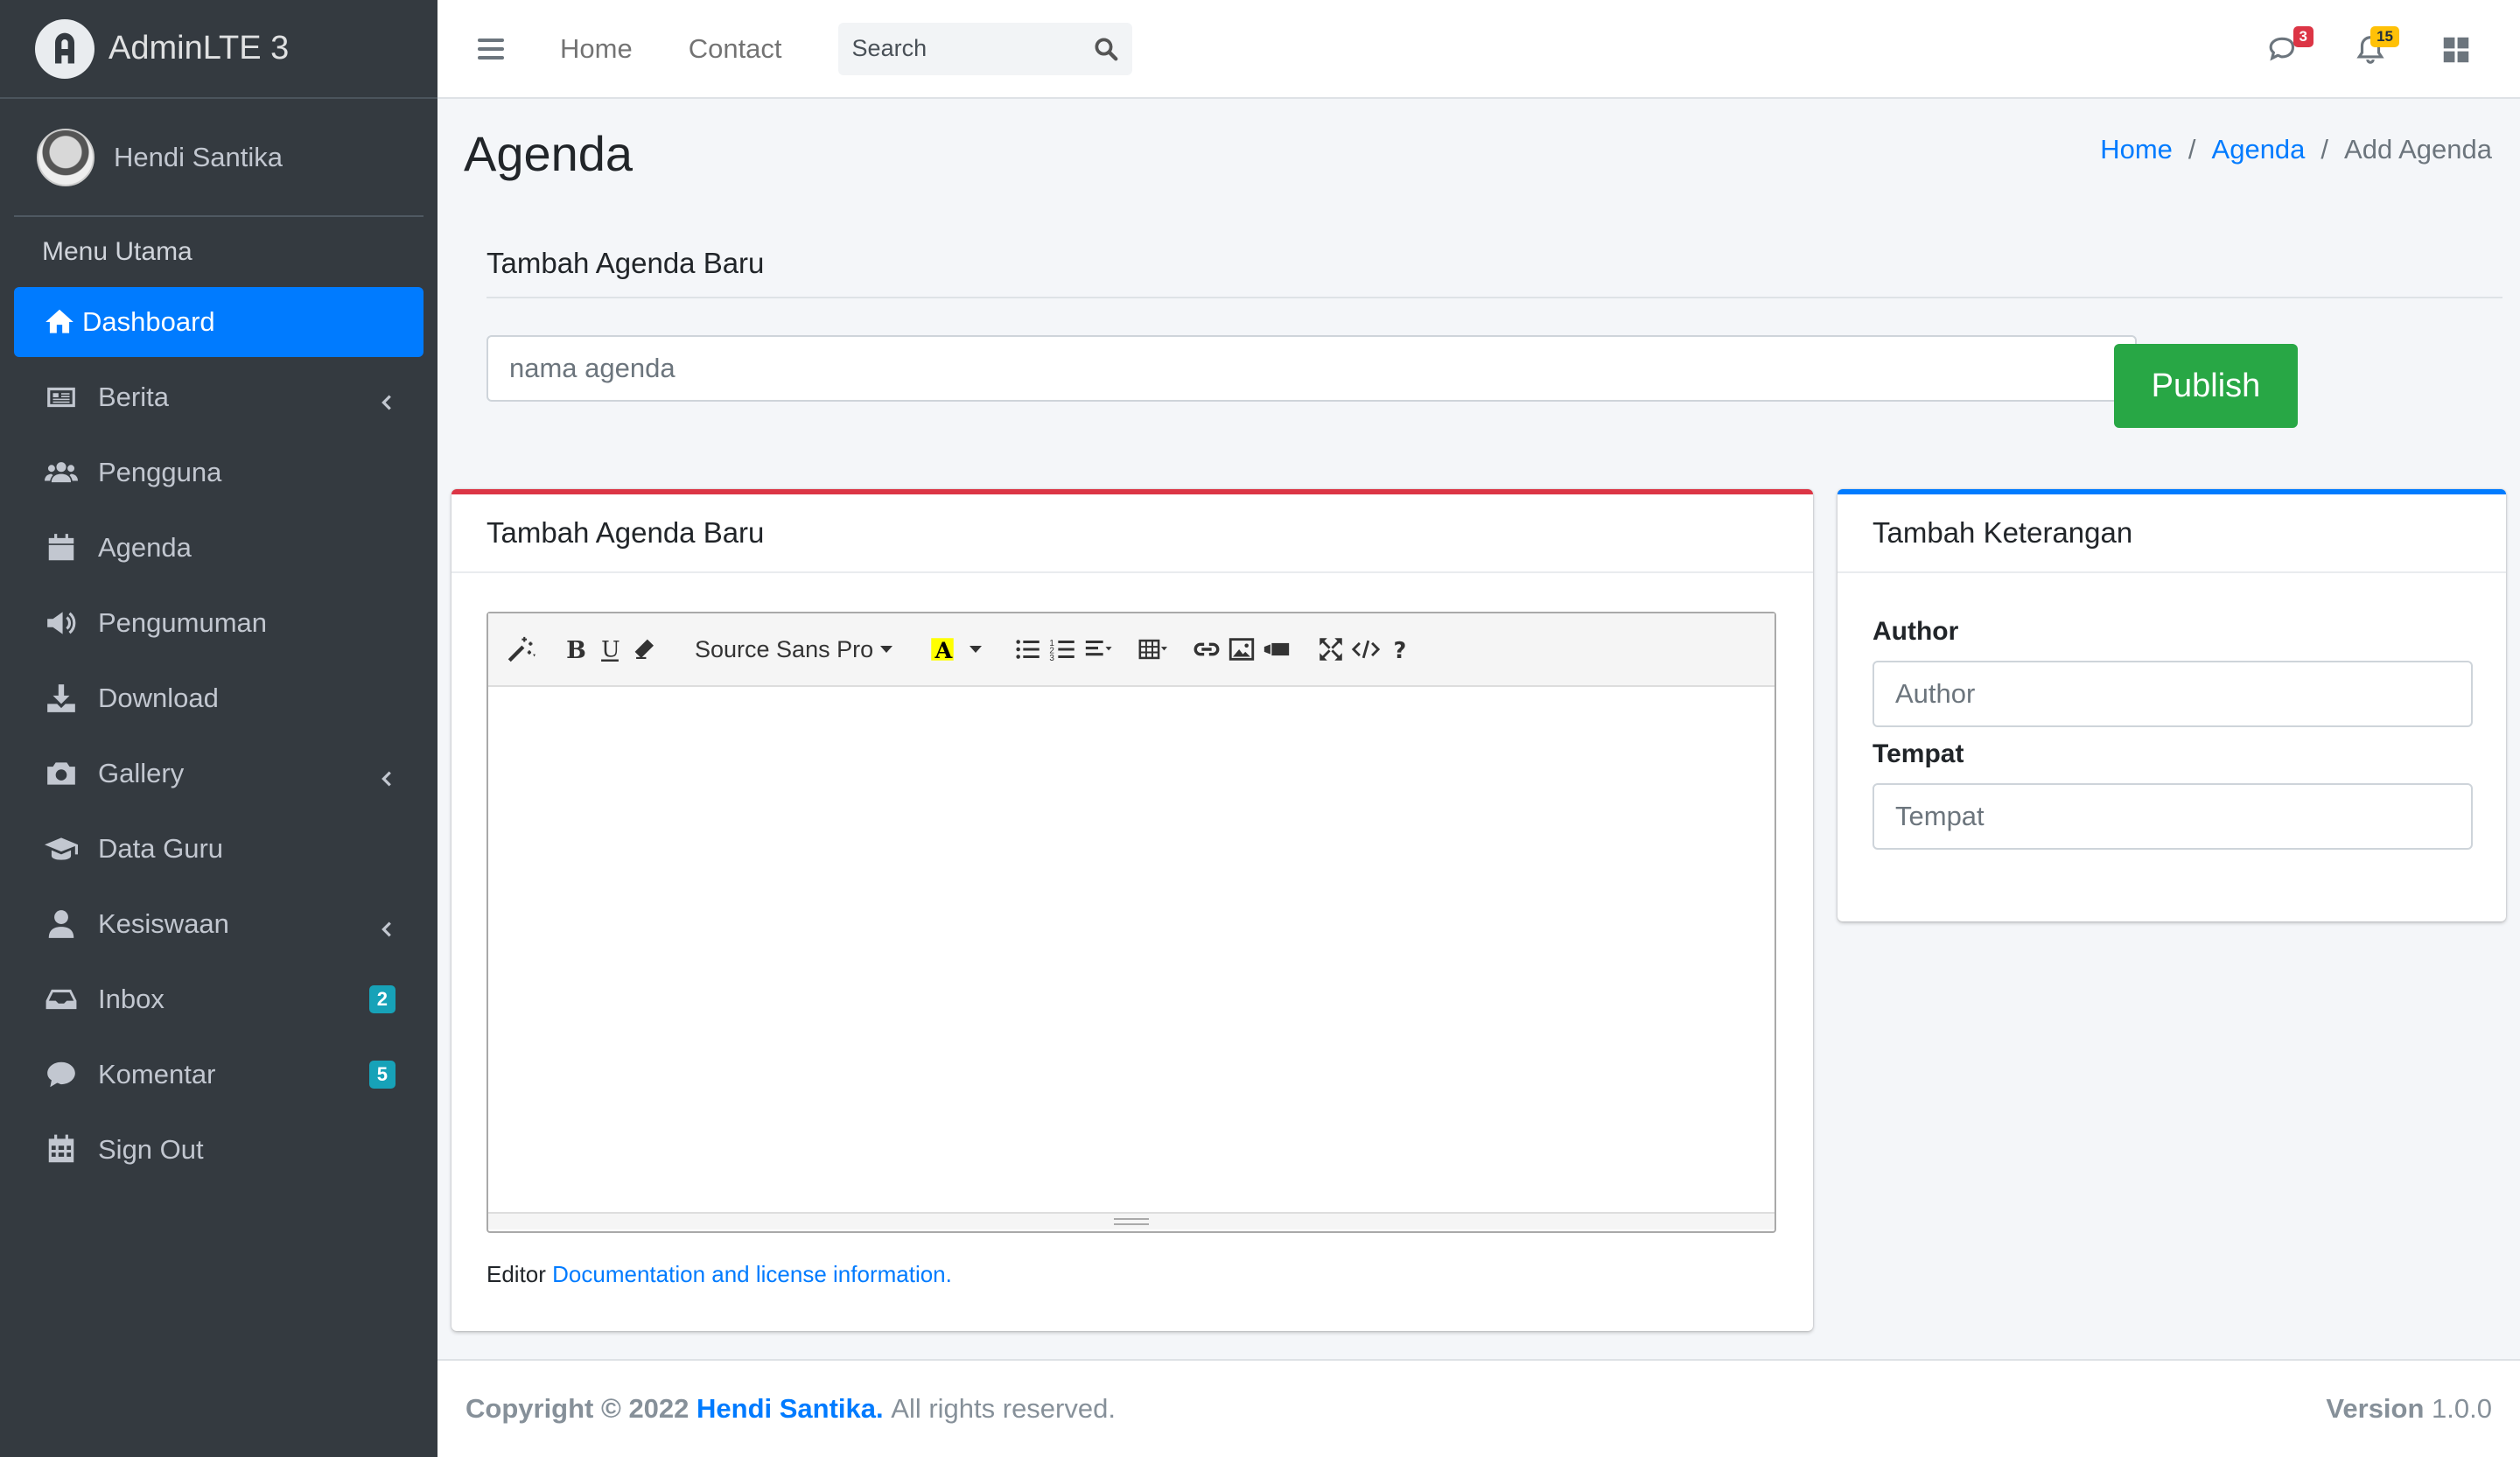 The image size is (2520, 1457). I want to click on newspaper-icon, so click(61, 397).